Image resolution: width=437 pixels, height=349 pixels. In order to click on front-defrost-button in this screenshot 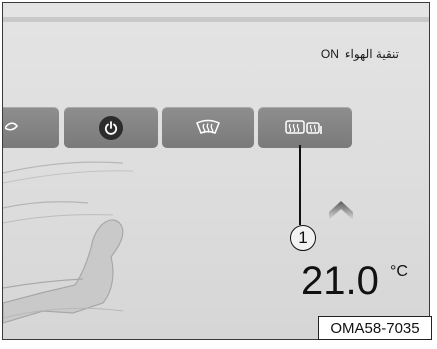, I will do `click(208, 127)`.